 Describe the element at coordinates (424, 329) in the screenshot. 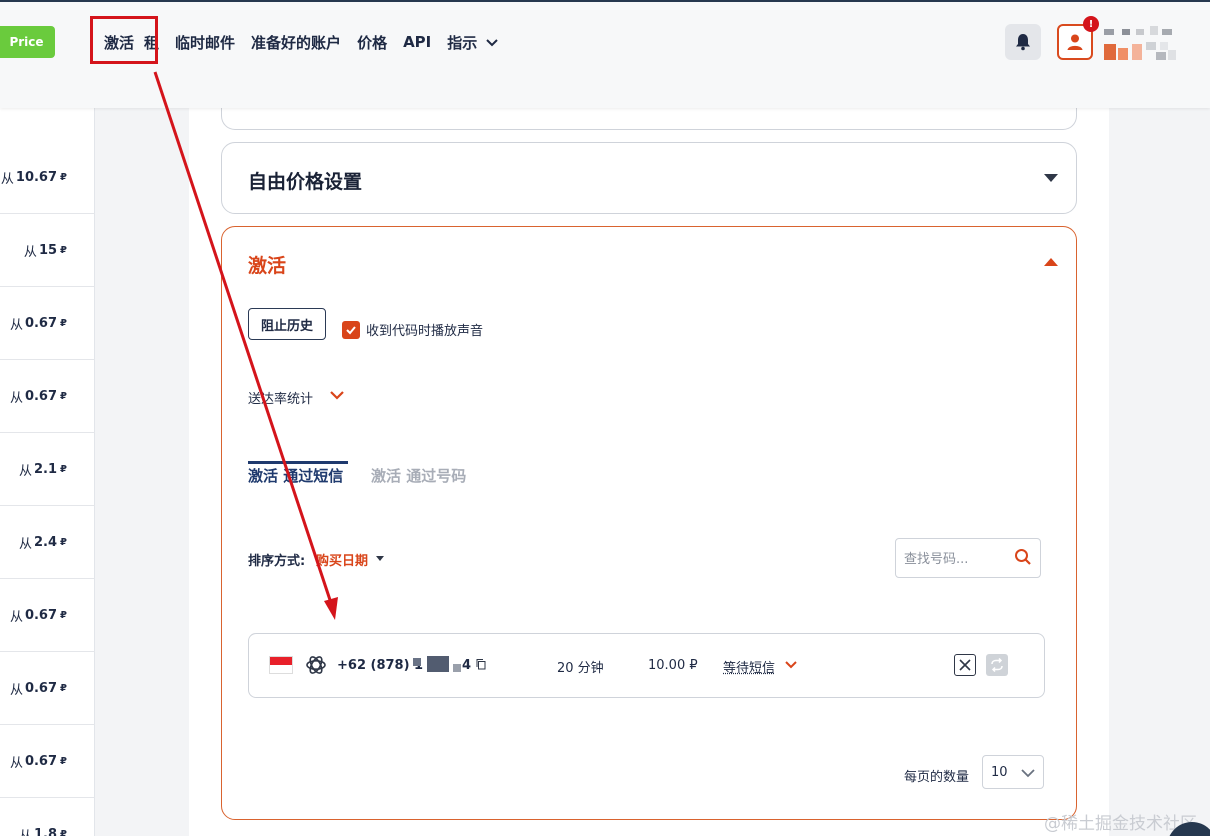

I see `sound-checkbox-label: 收到代码时播放声音` at that location.